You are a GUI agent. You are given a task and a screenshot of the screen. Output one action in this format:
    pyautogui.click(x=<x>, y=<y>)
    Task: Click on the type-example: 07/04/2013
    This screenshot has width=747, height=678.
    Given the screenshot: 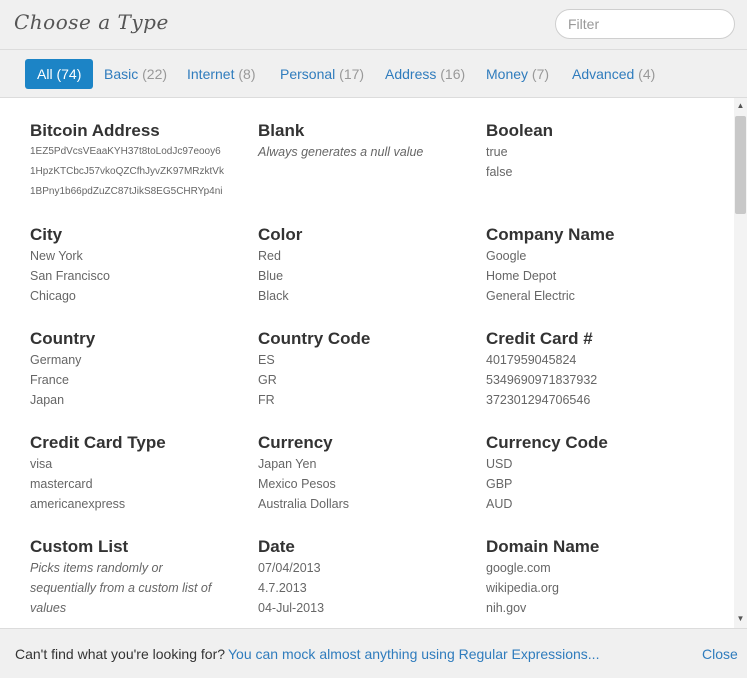 What is the action you would take?
    pyautogui.click(x=289, y=568)
    